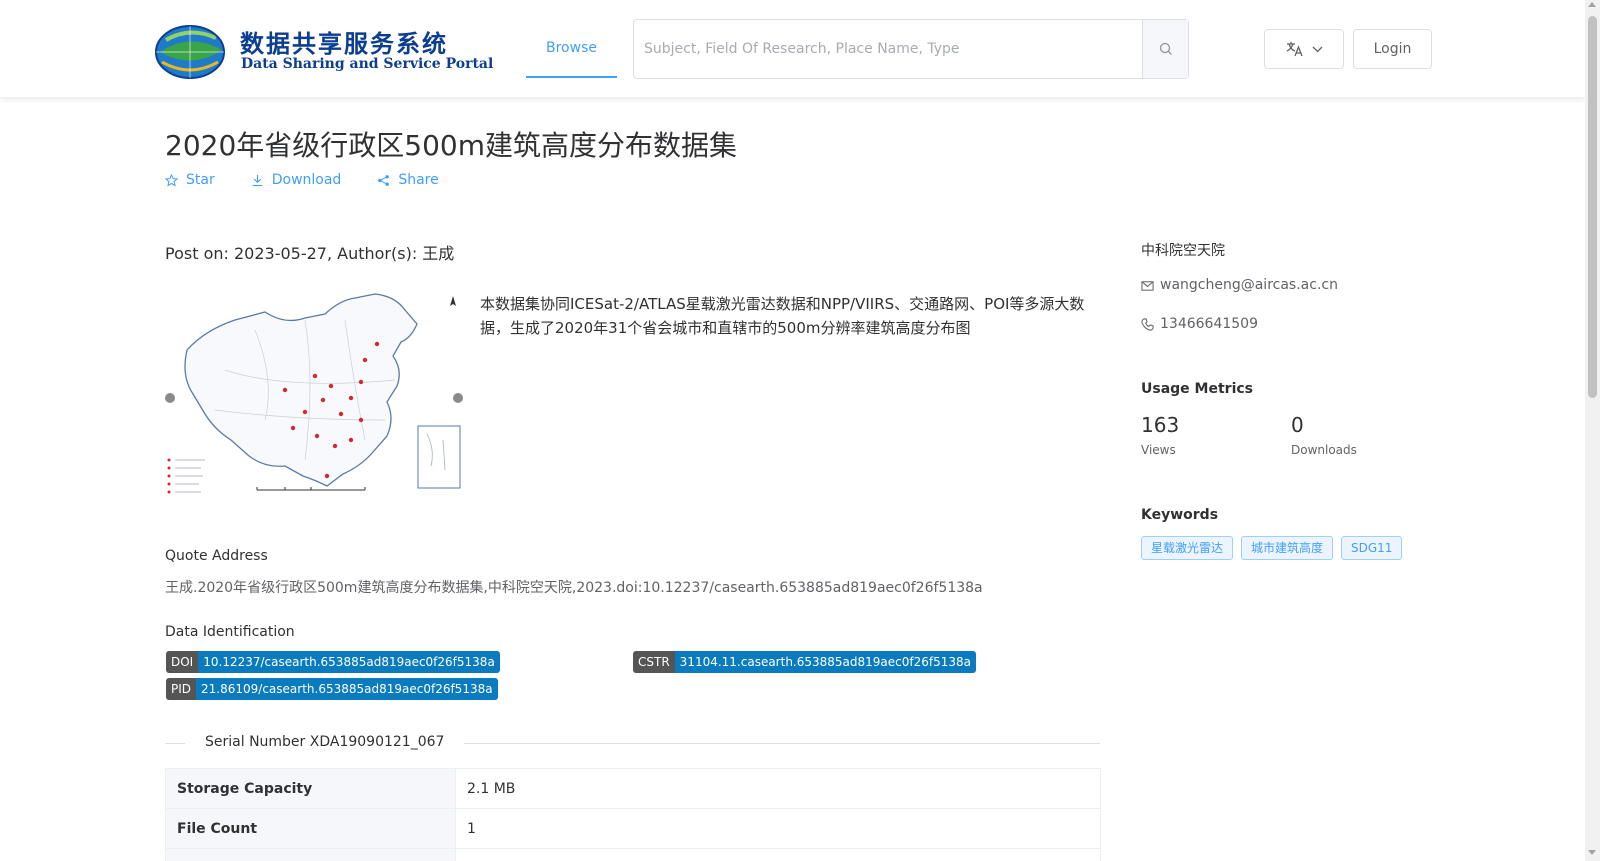  What do you see at coordinates (1187, 548) in the screenshot?
I see `keyword-tag: 星载激光雷达` at bounding box center [1187, 548].